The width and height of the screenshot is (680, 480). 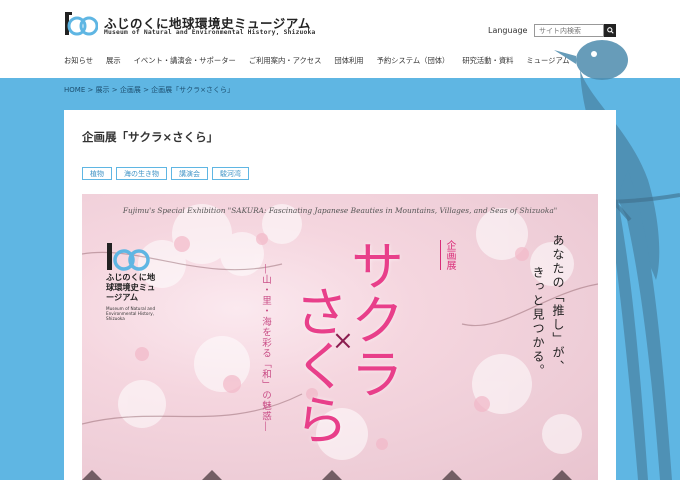 What do you see at coordinates (348, 62) in the screenshot?
I see `nav-group: 団体利用` at bounding box center [348, 62].